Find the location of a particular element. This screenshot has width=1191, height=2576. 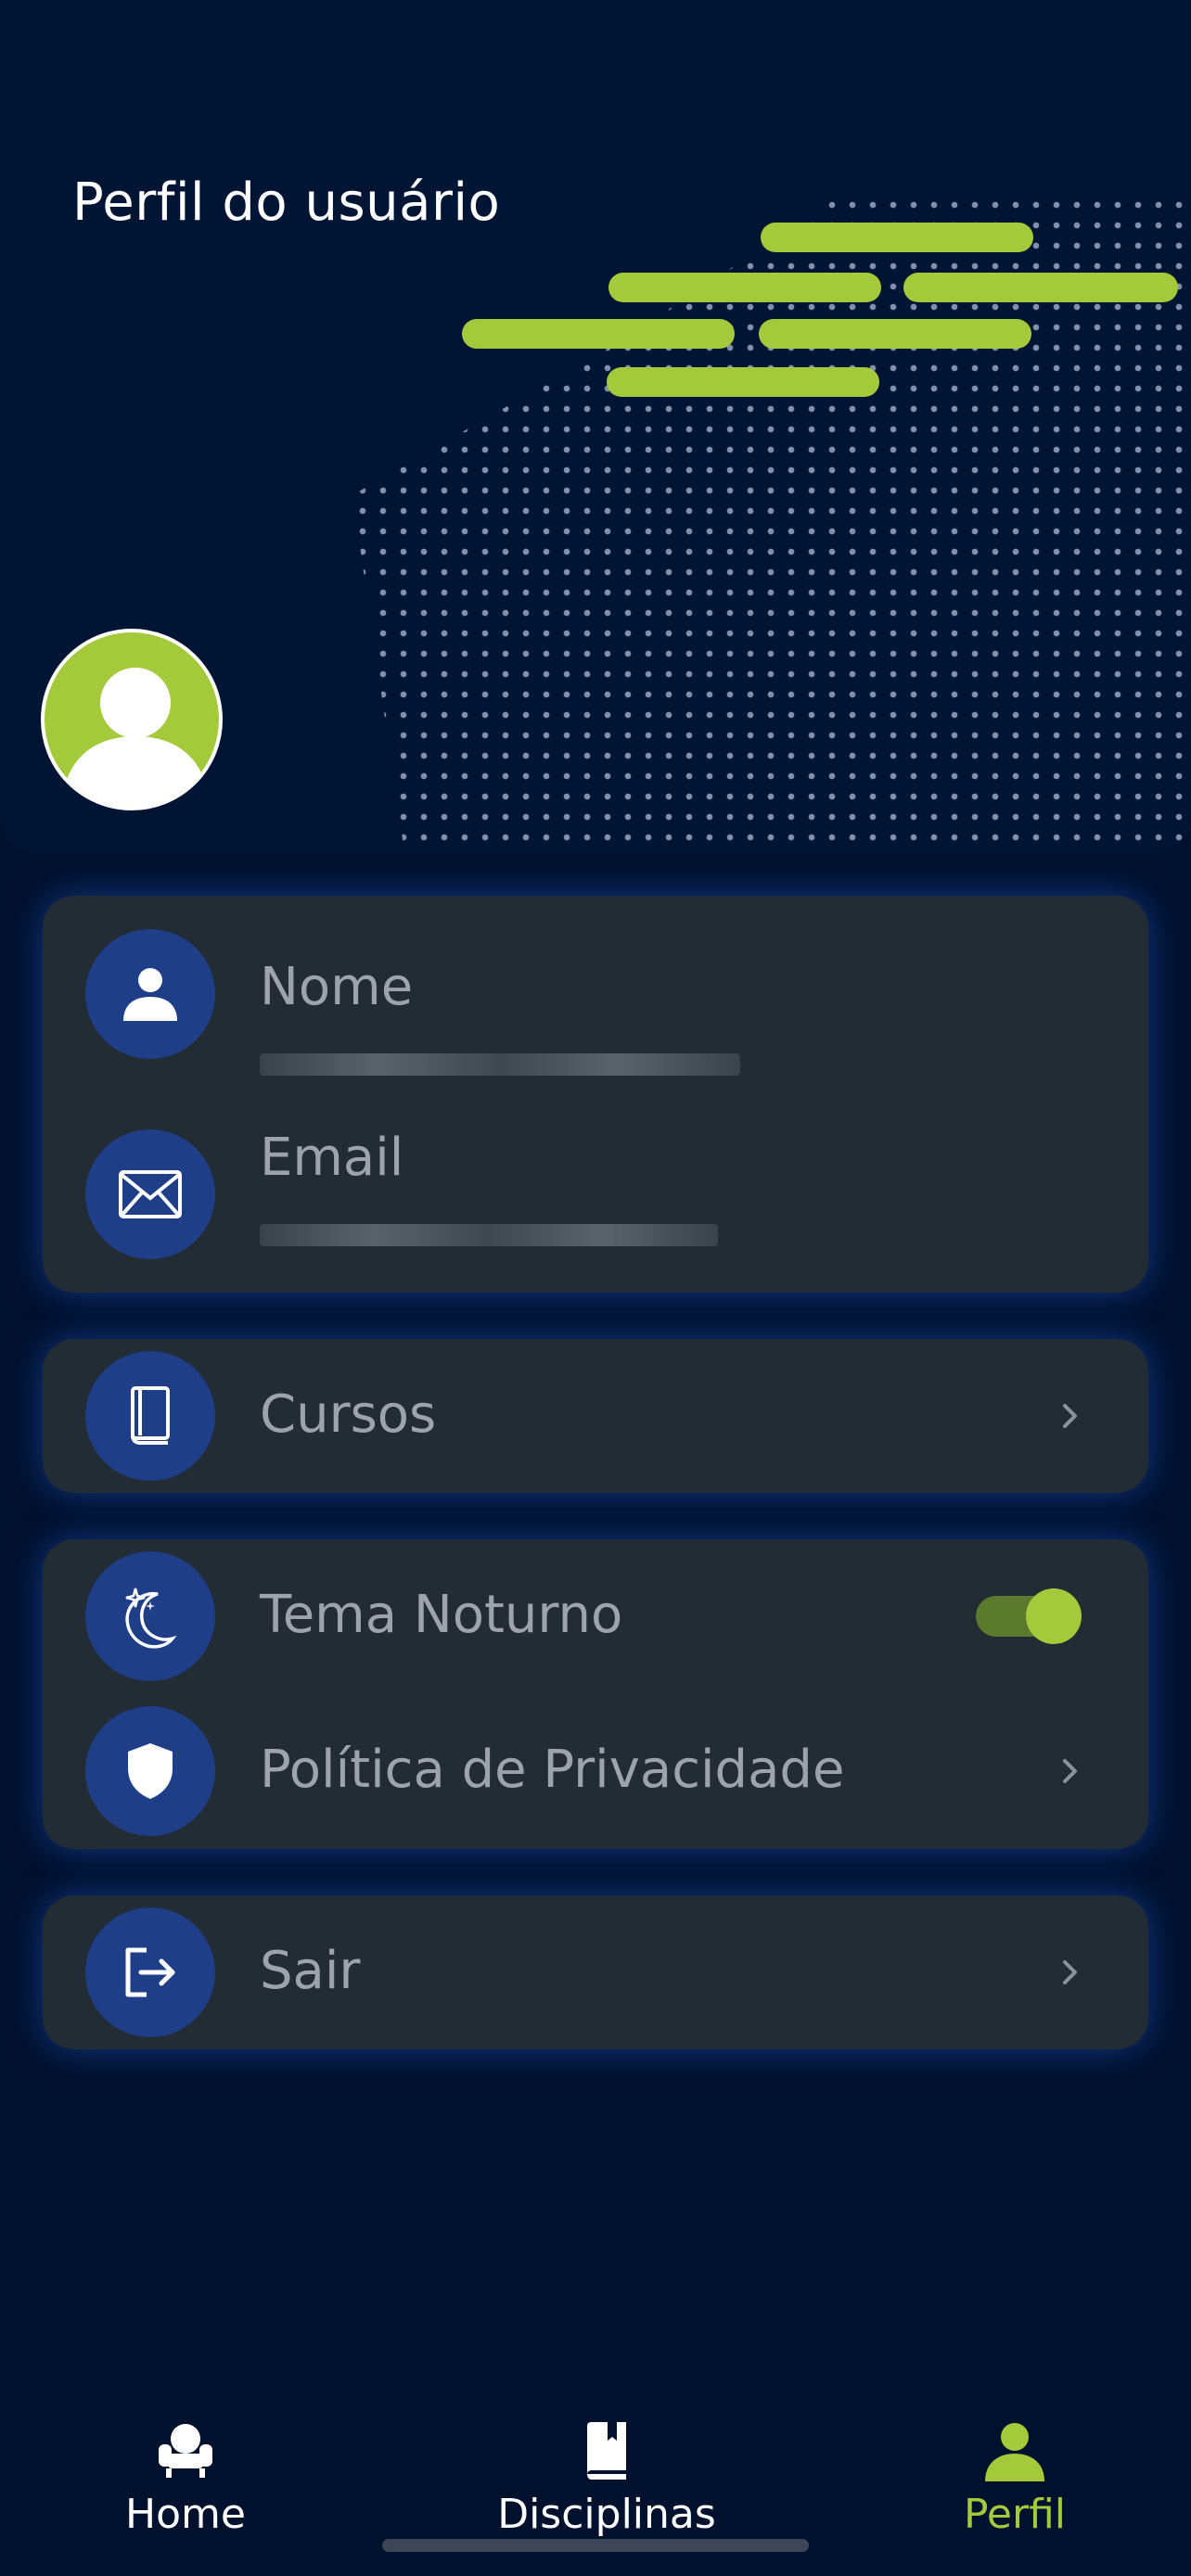

shield-icon is located at coordinates (151, 1771).